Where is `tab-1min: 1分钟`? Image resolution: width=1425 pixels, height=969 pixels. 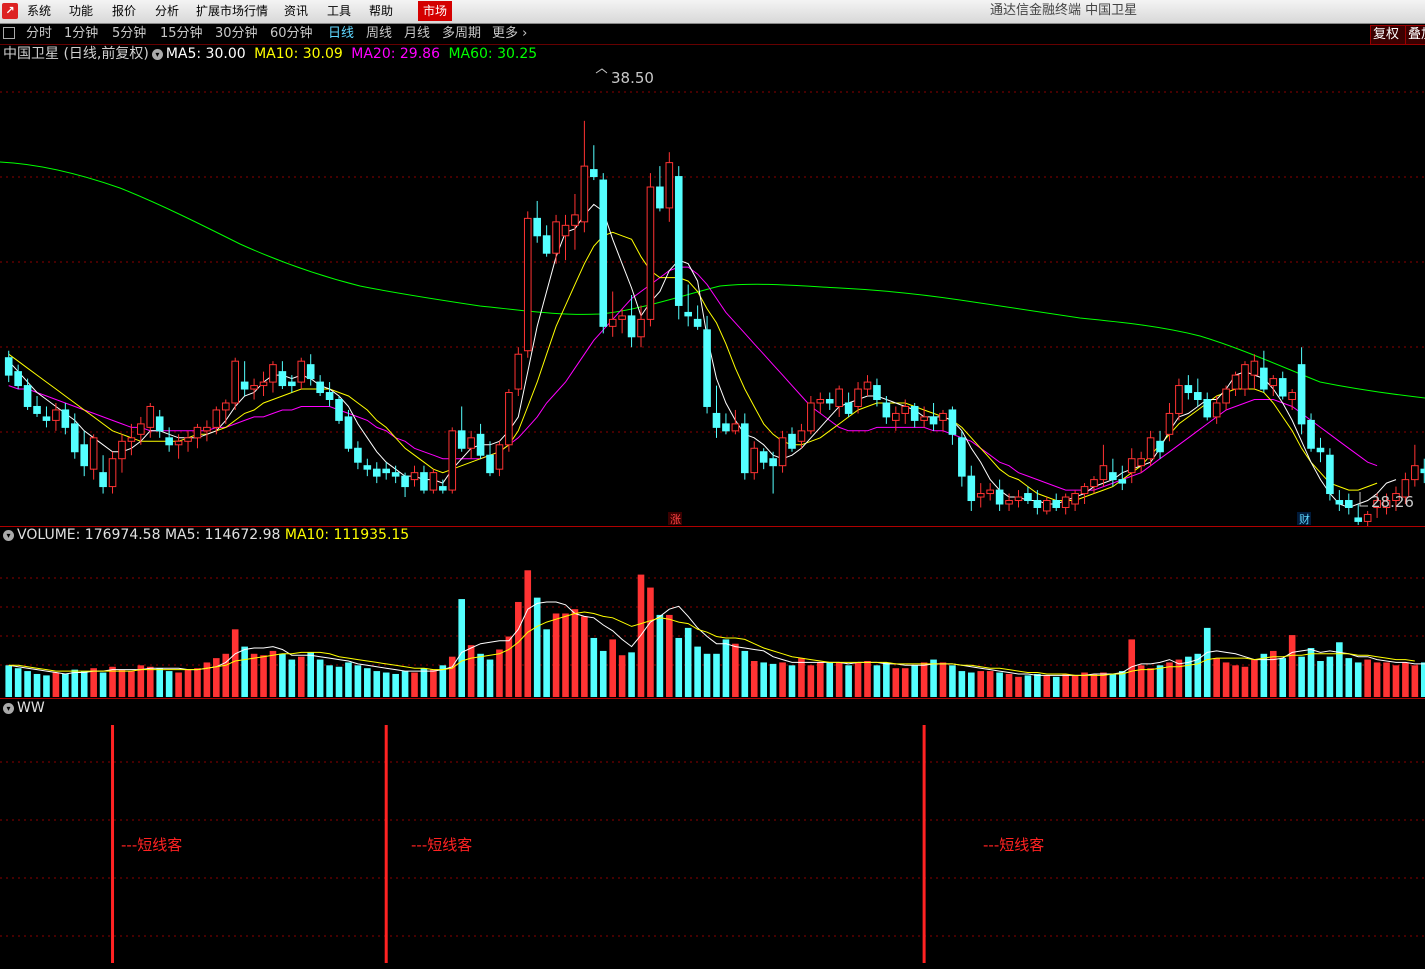
tab-1min: 1分钟 is located at coordinates (81, 34).